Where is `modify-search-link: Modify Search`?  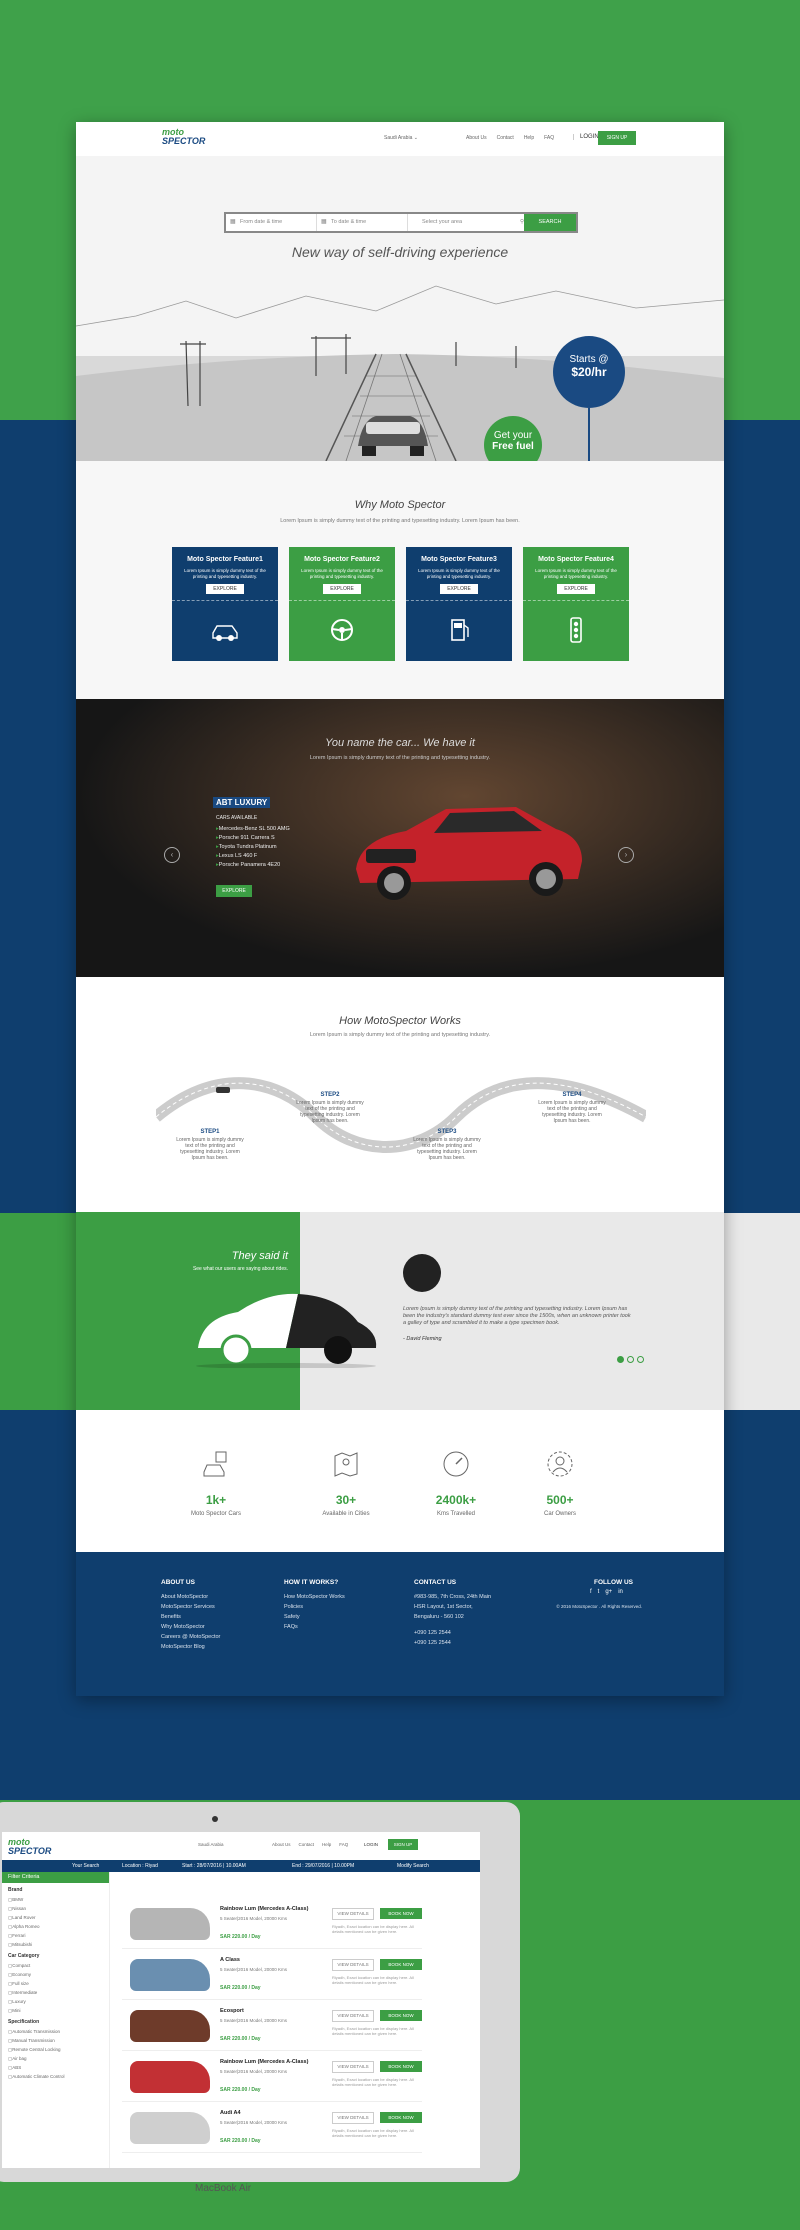 modify-search-link: Modify Search is located at coordinates (413, 1866).